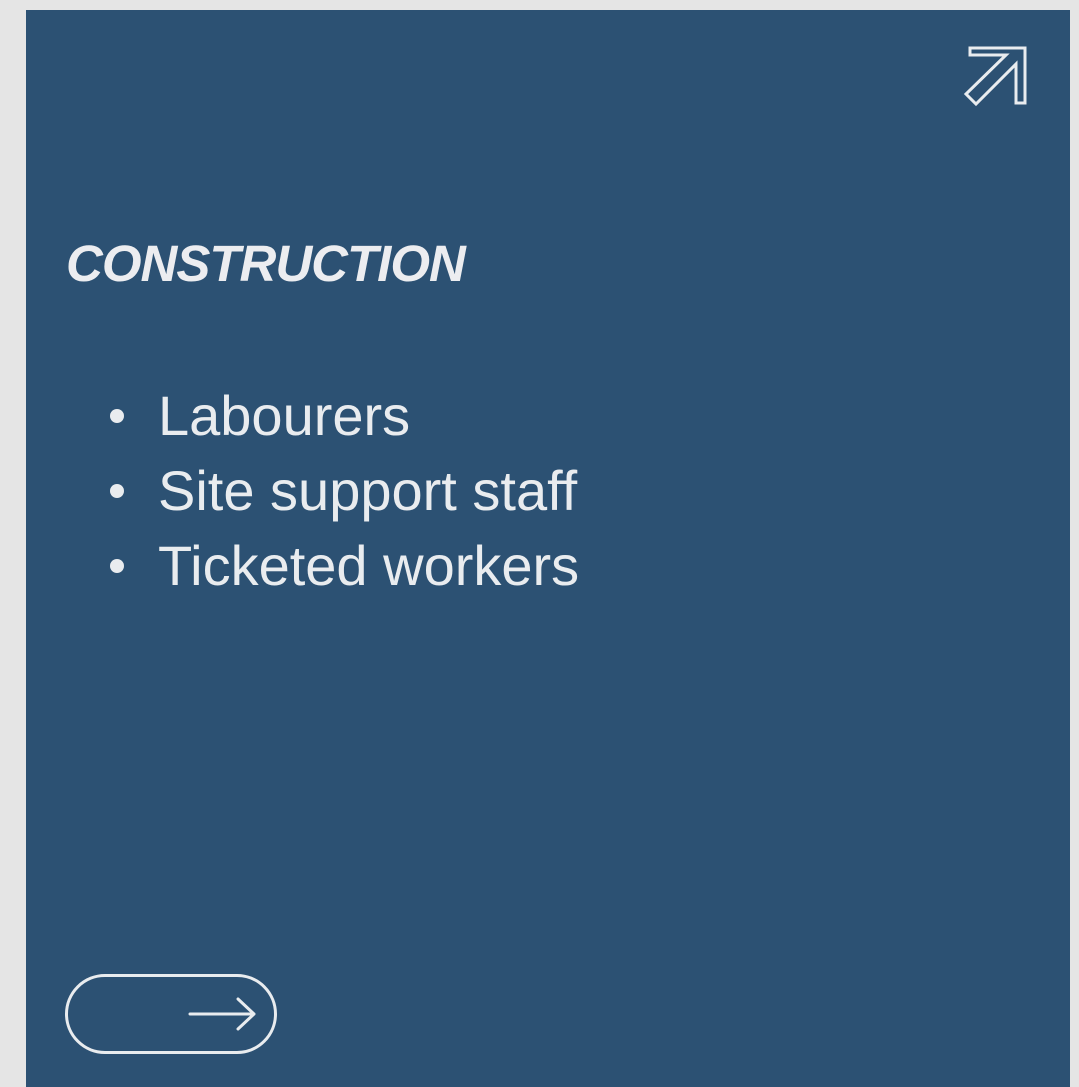 This screenshot has width=1079, height=1087. I want to click on arrow-up-right-icon, so click(995, 76).